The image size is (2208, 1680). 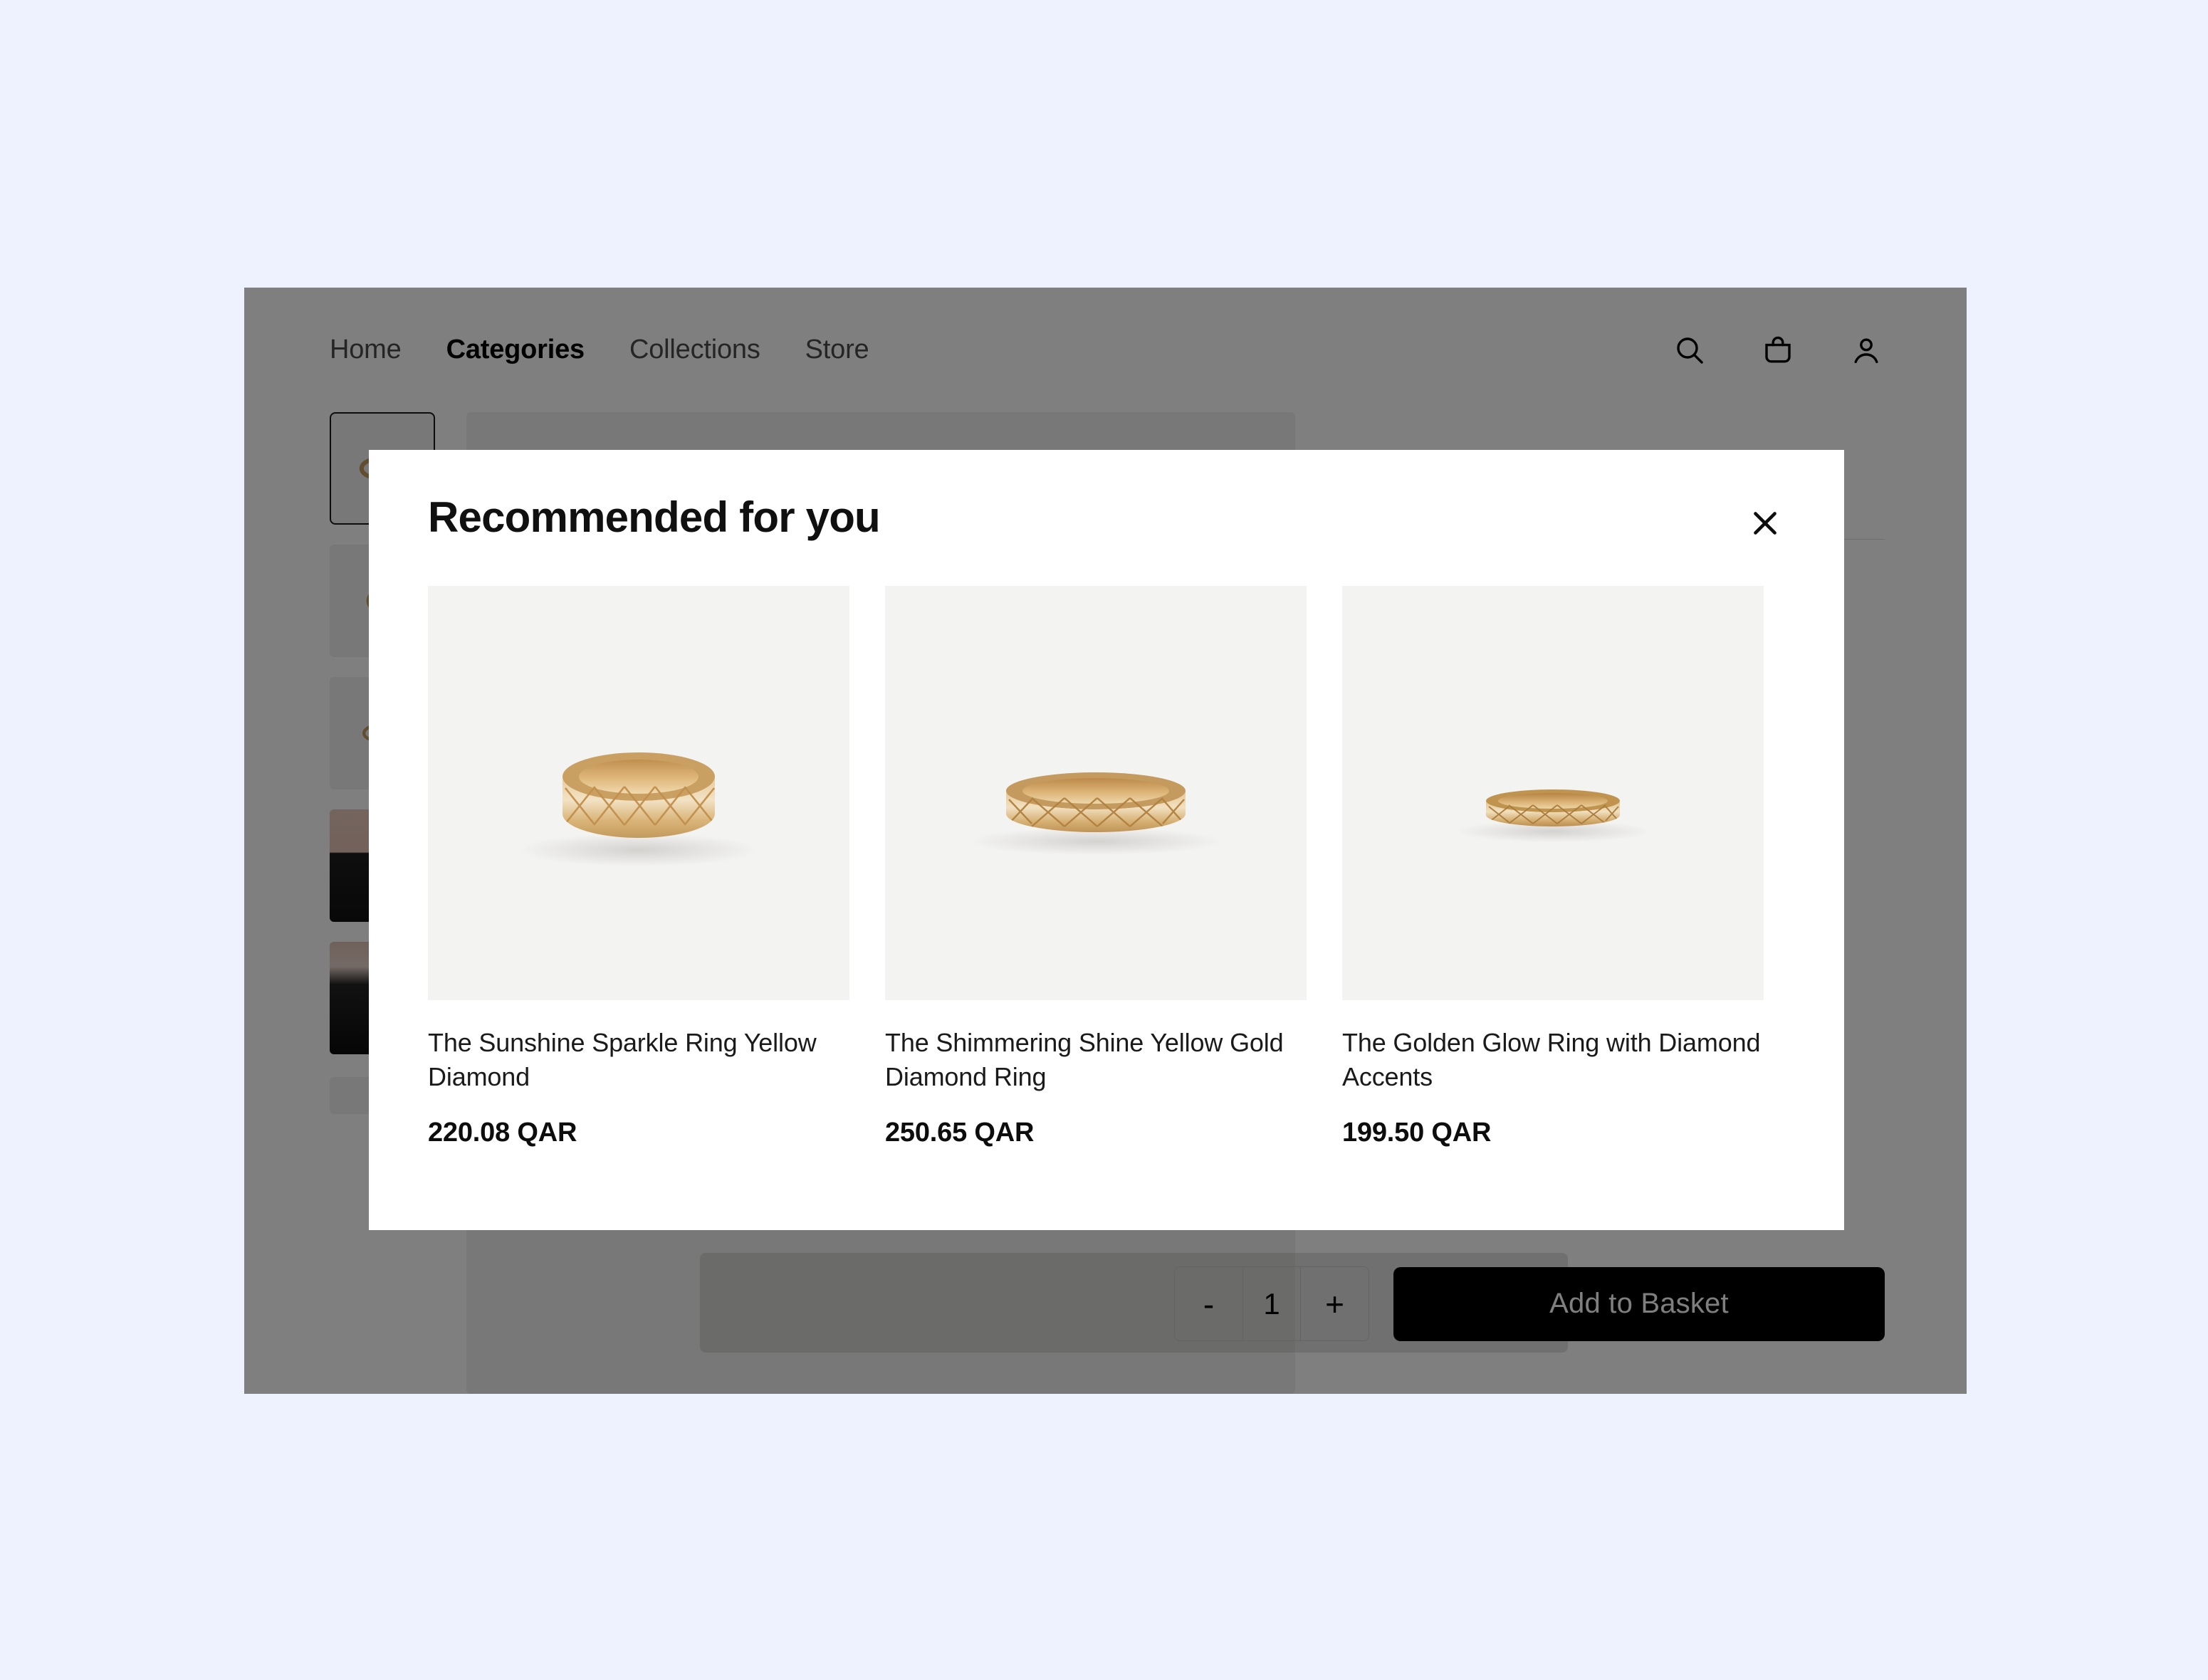 What do you see at coordinates (1107, 519) in the screenshot?
I see `modal-header: Recommended for you` at bounding box center [1107, 519].